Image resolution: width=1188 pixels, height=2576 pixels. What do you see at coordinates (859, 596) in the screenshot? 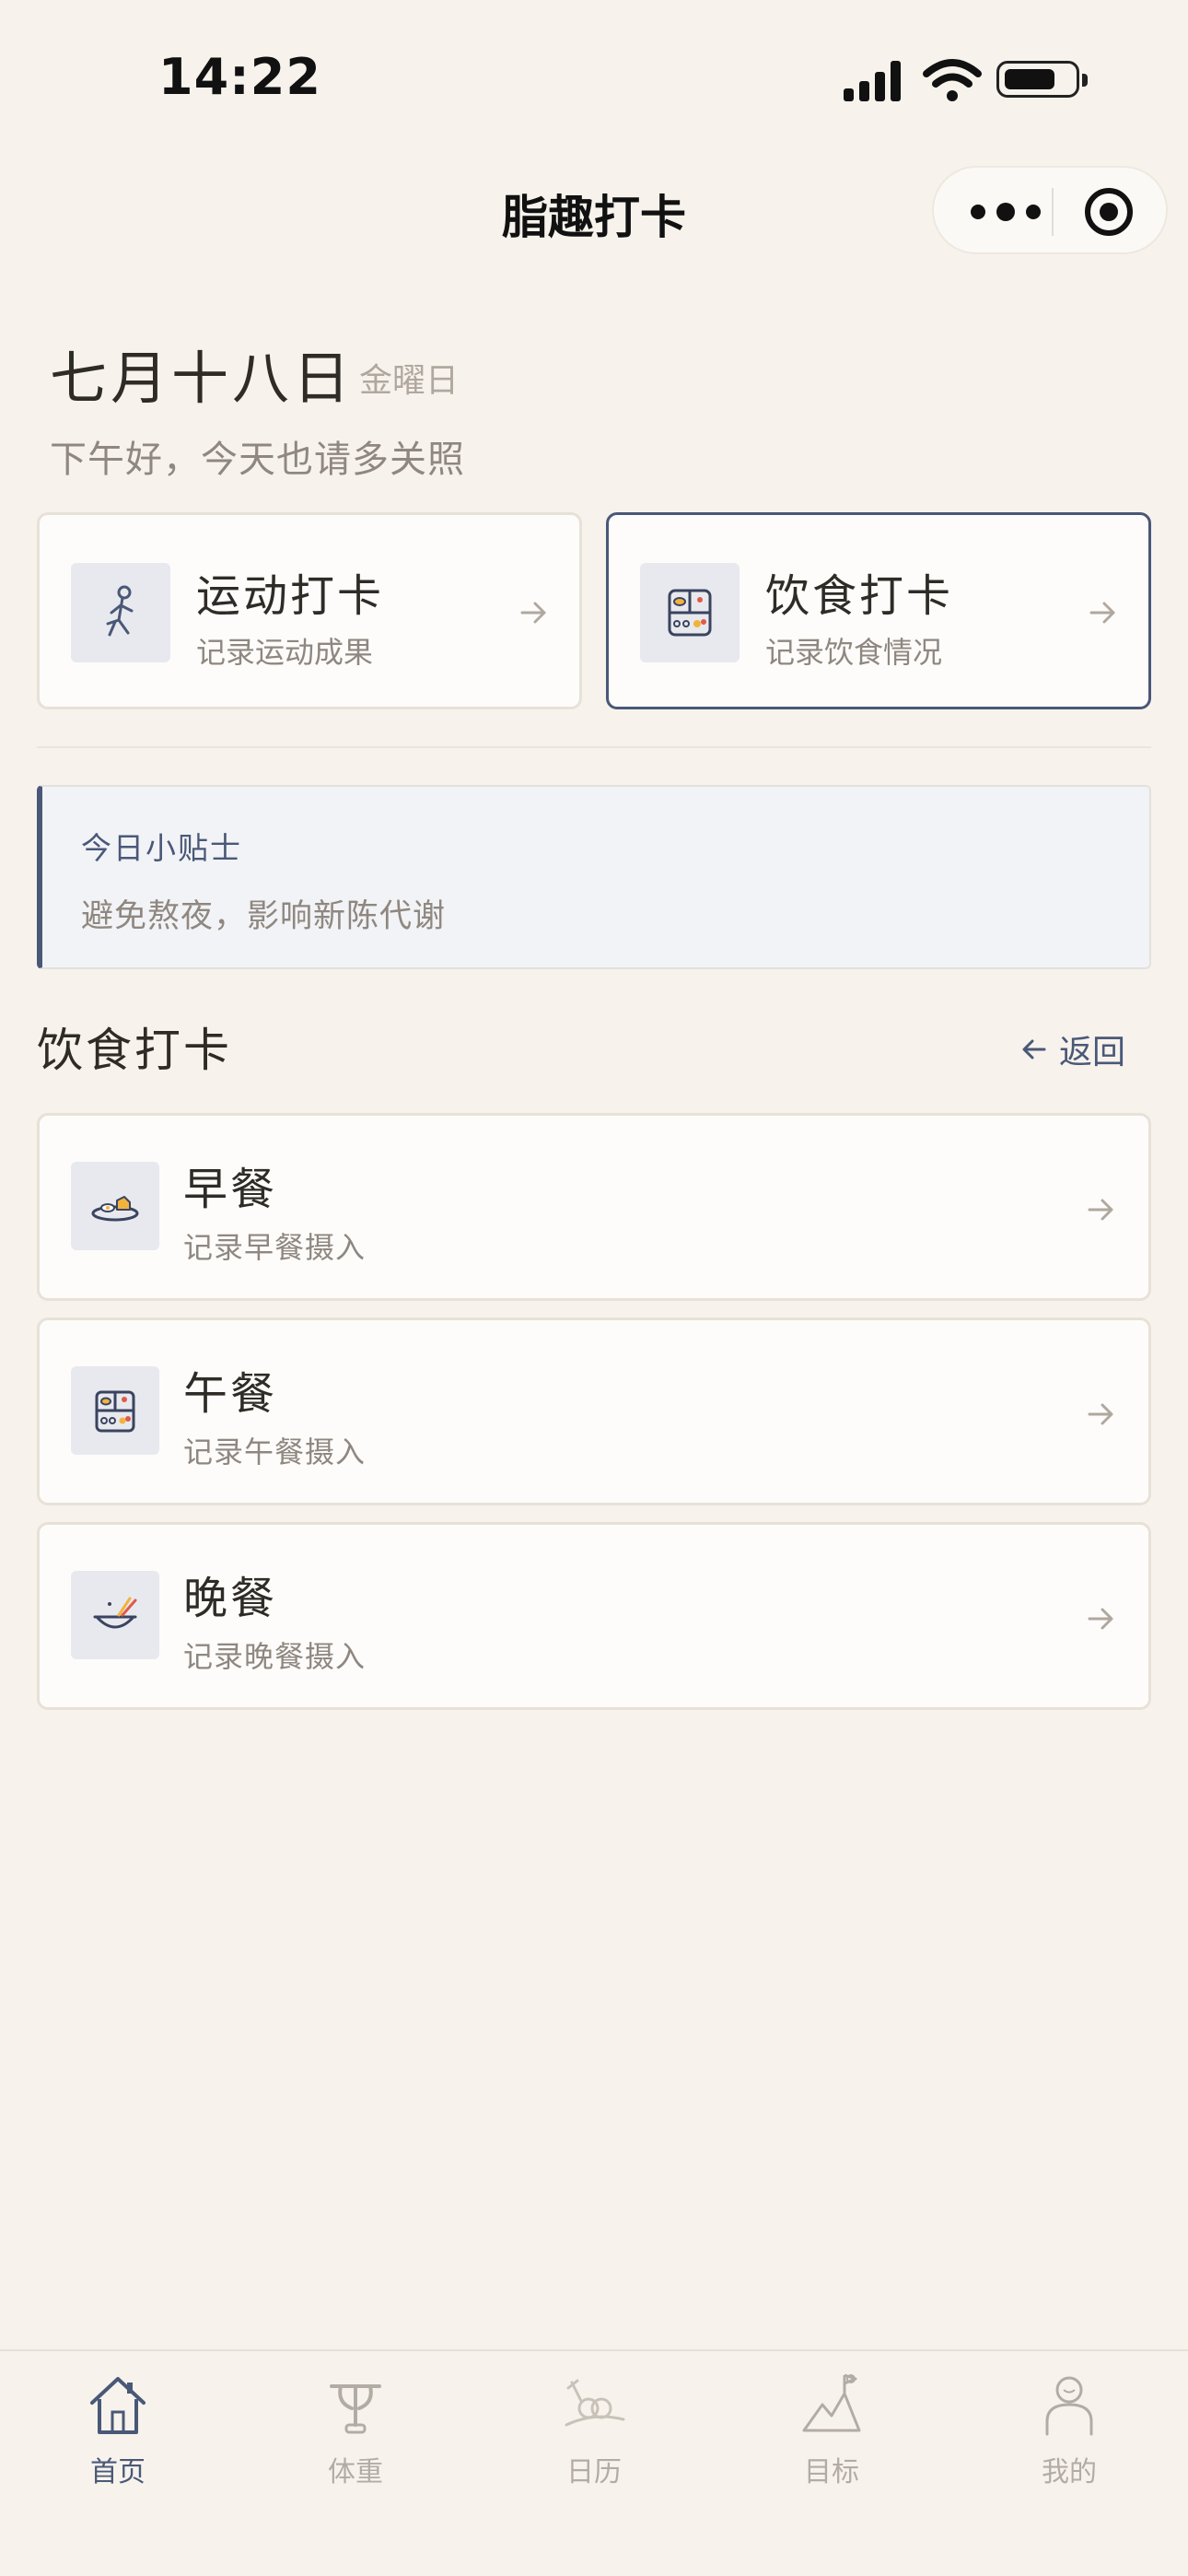
I see `card-title: 饮食打卡` at bounding box center [859, 596].